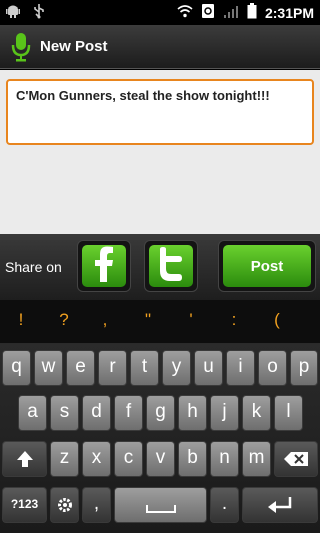  I want to click on key-e: e, so click(80, 368).